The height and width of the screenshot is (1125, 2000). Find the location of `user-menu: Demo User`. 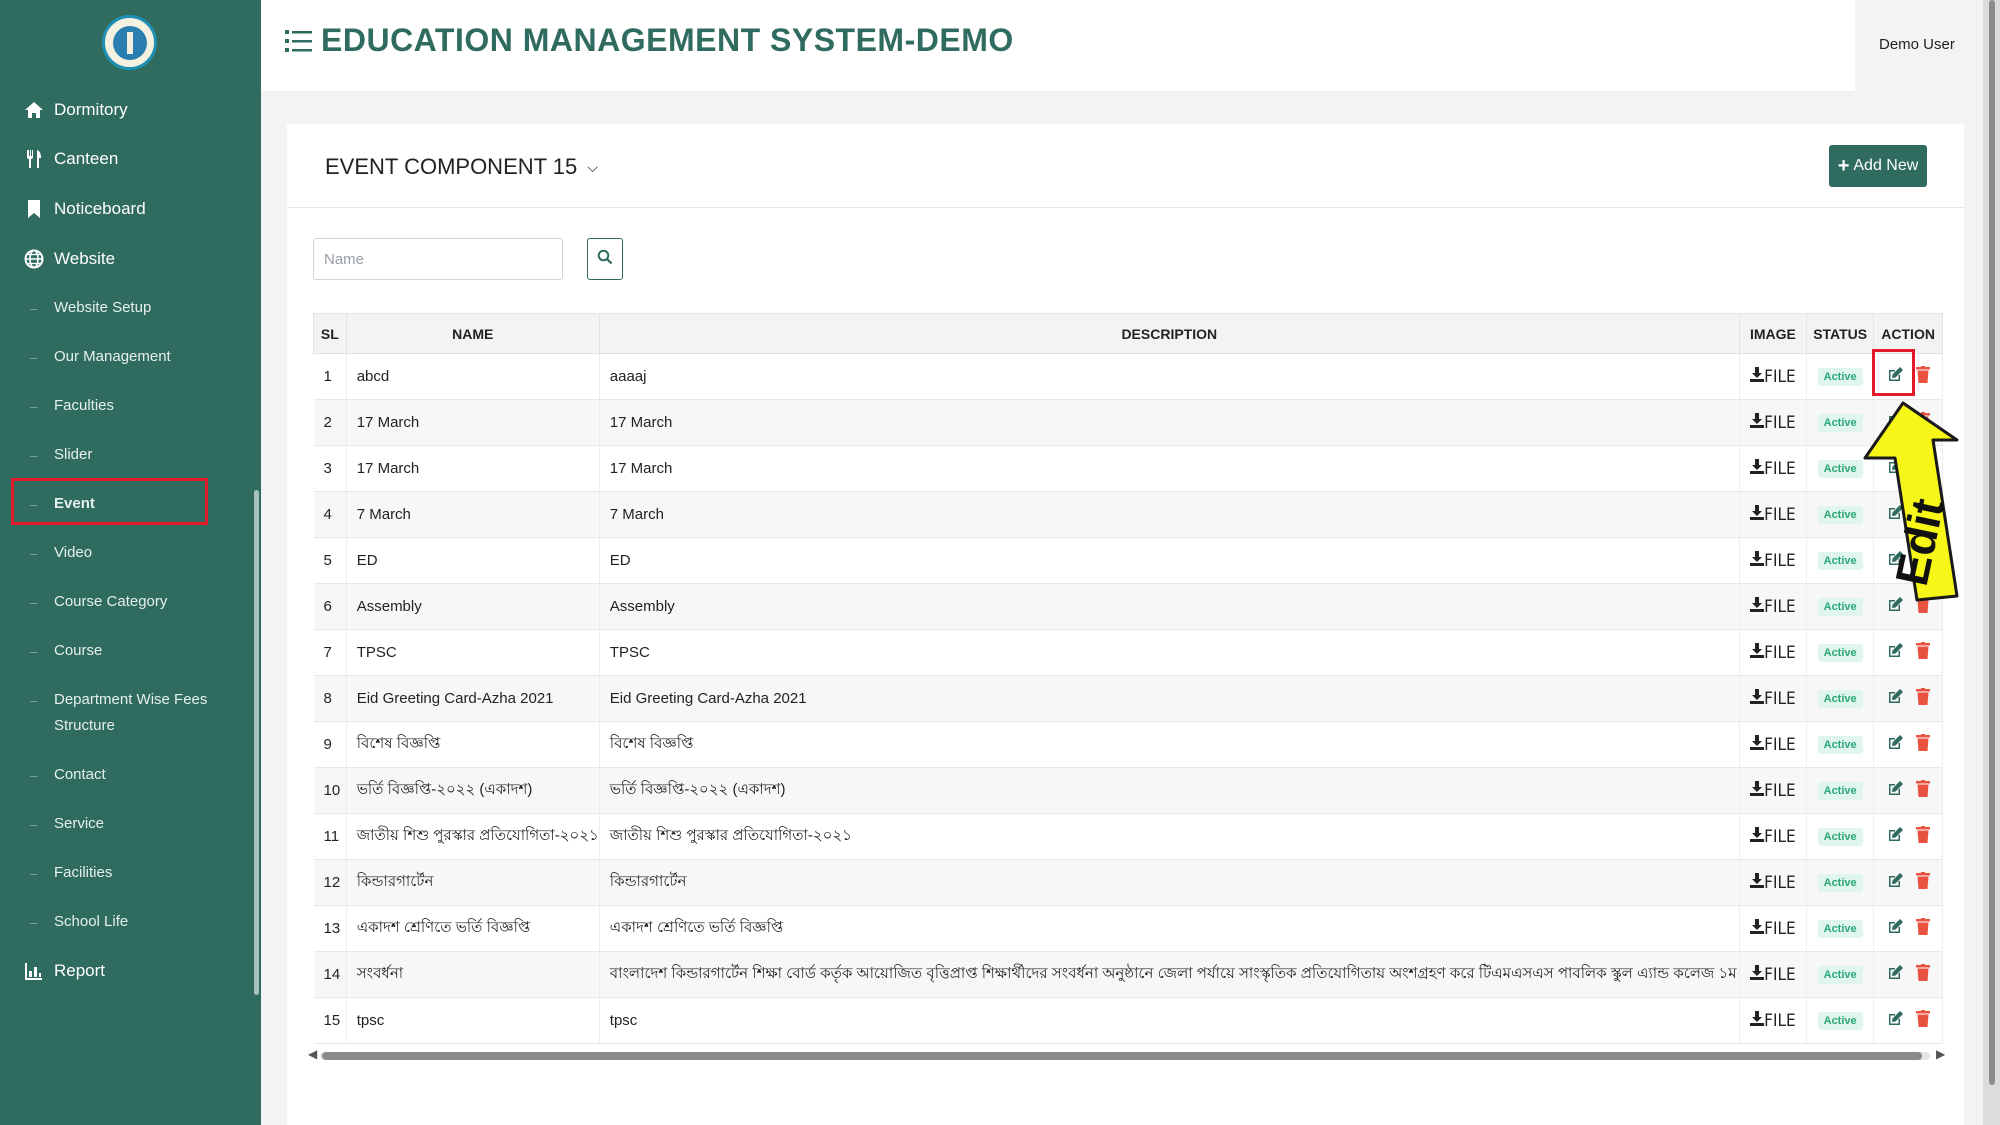

user-menu: Demo User is located at coordinates (1919, 45).